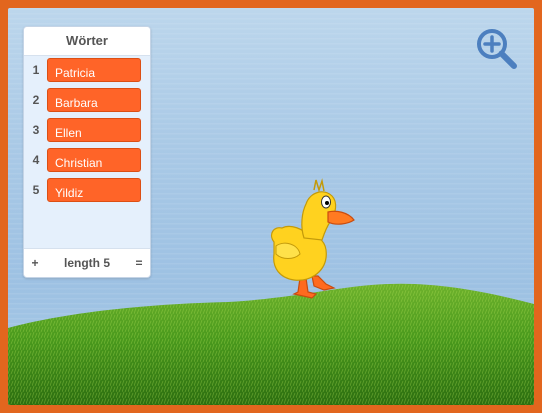  Describe the element at coordinates (36, 130) in the screenshot. I see `list-item-index: 3` at that location.